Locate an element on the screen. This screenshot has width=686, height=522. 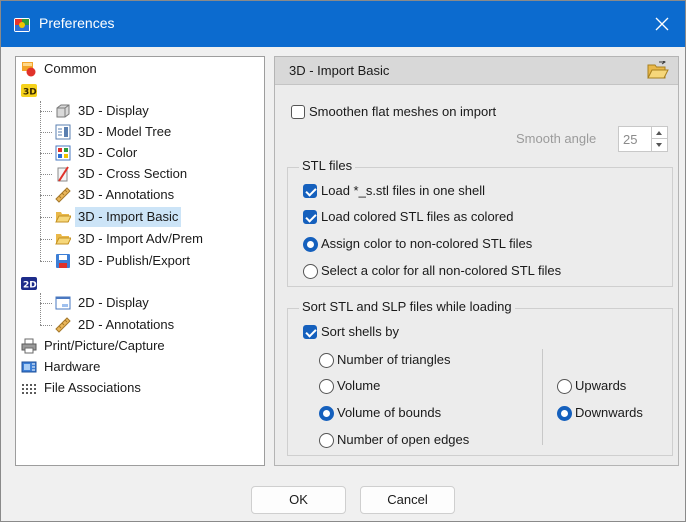
radio-label: Number of open edges is located at coordinates (403, 439).